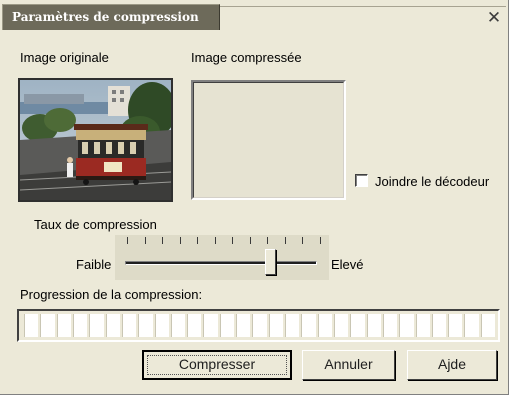 This screenshot has height=395, width=509. I want to click on close-icon: ✕, so click(494, 18).